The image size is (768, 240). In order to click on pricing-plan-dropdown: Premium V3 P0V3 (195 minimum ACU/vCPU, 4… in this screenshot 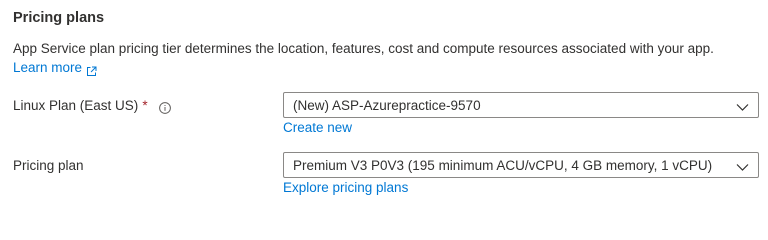, I will do `click(521, 165)`.